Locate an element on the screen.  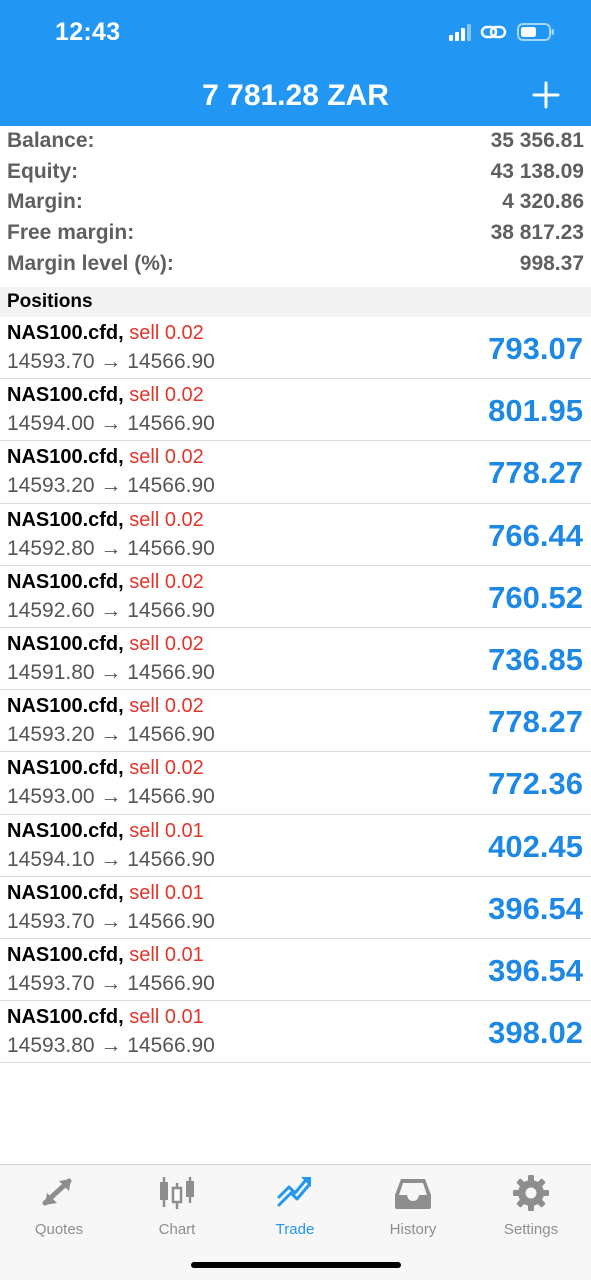
summary-value: 4 320.86 is located at coordinates (543, 202).